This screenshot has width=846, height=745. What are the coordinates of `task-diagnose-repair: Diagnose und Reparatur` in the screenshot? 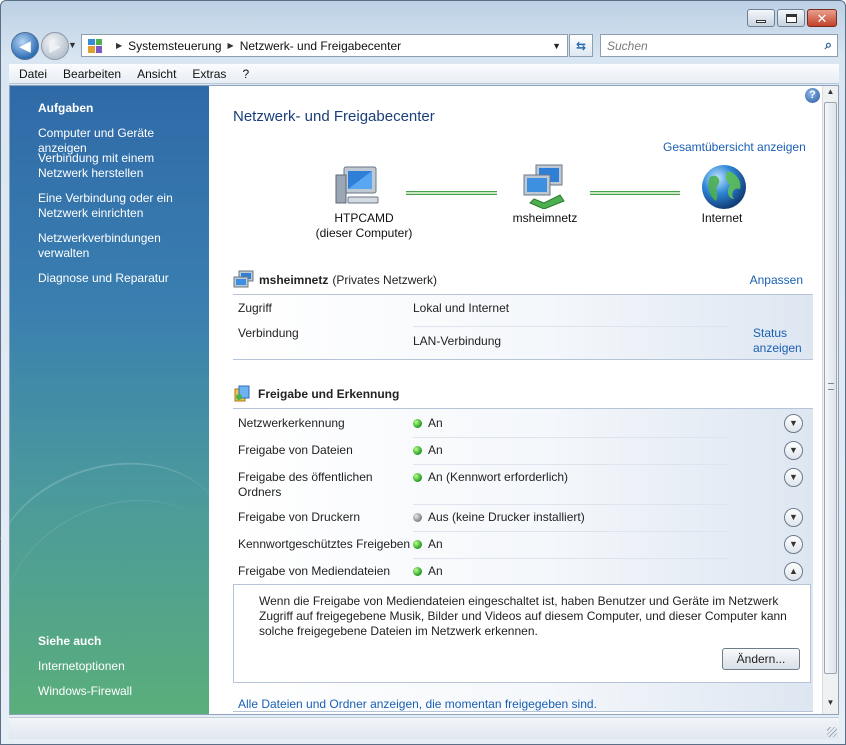 It's located at (122, 278).